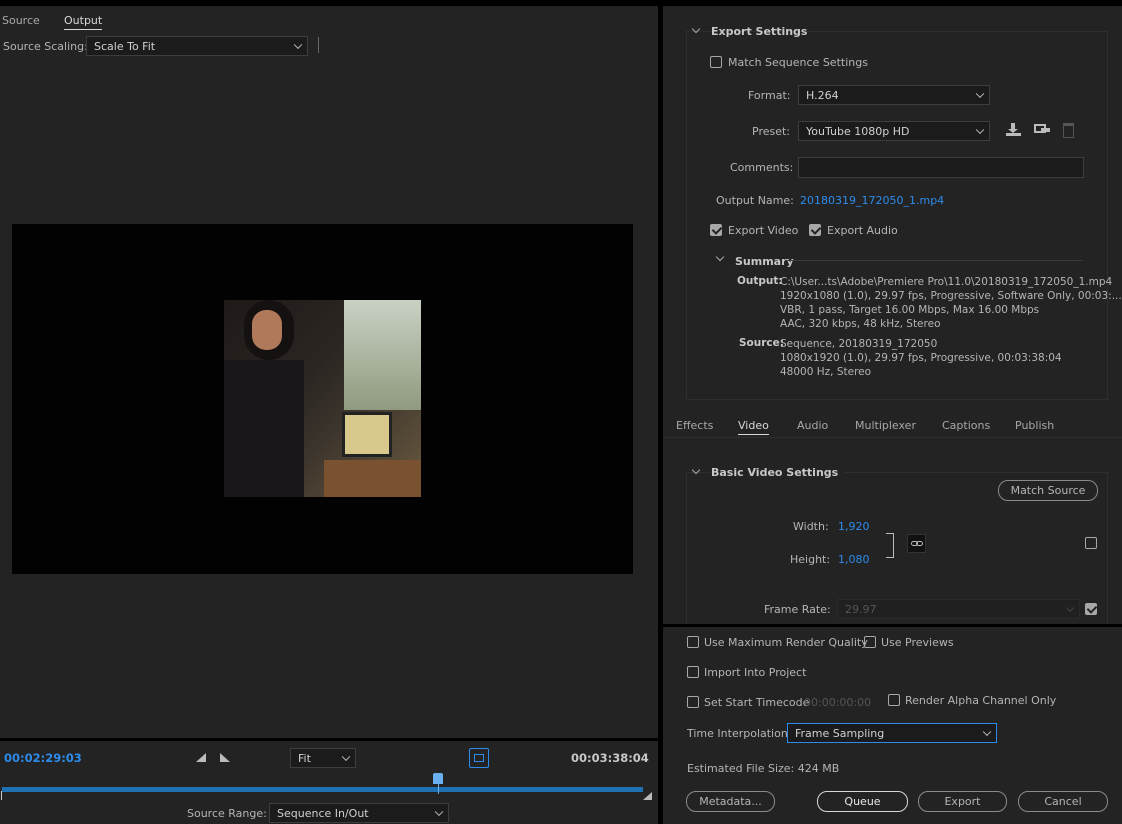 This screenshot has height=824, width=1122. What do you see at coordinates (43, 758) in the screenshot?
I see `current-timecode: 00:02:29:03` at bounding box center [43, 758].